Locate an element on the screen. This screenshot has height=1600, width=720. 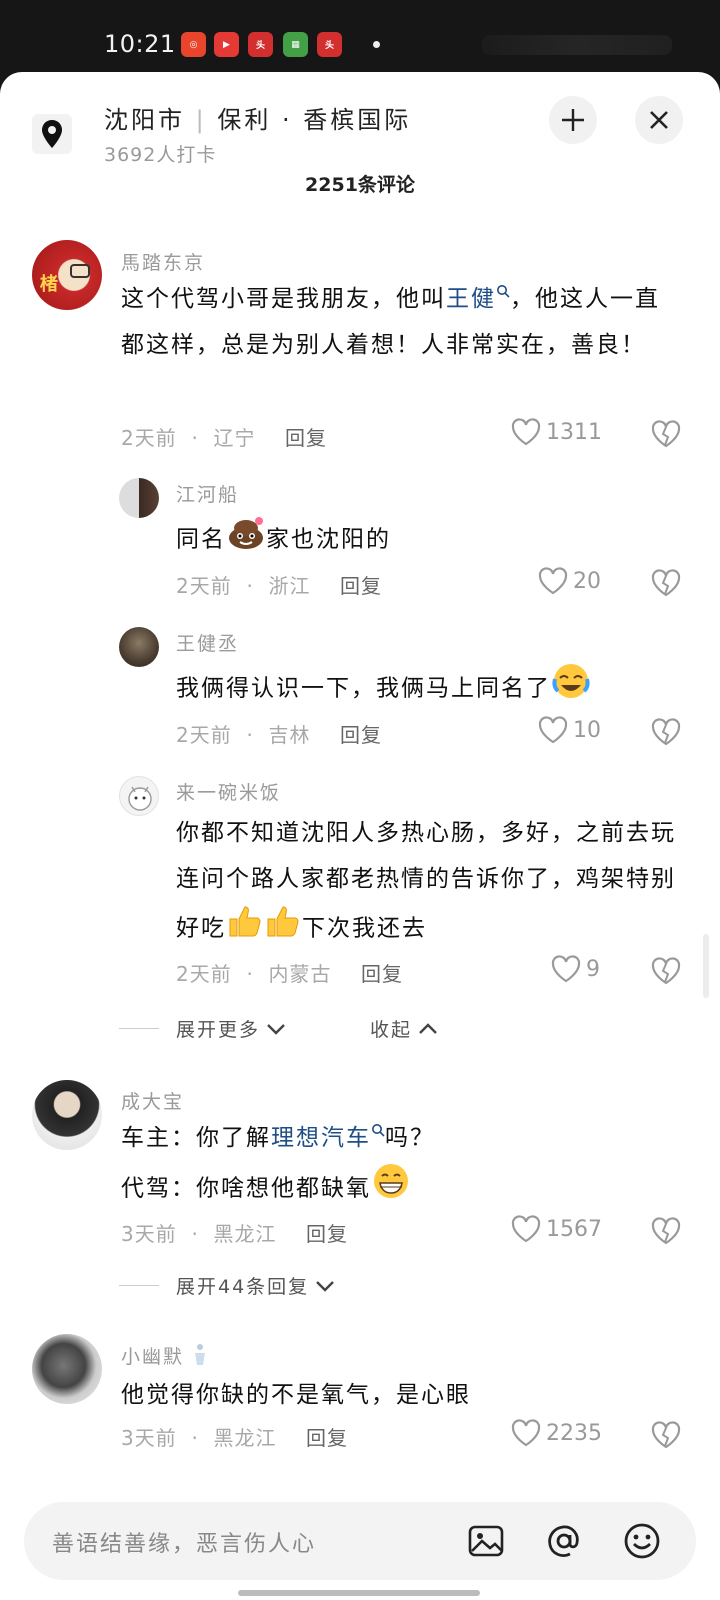
search-link-lixiang: 理想汽车 is located at coordinates (328, 1137).